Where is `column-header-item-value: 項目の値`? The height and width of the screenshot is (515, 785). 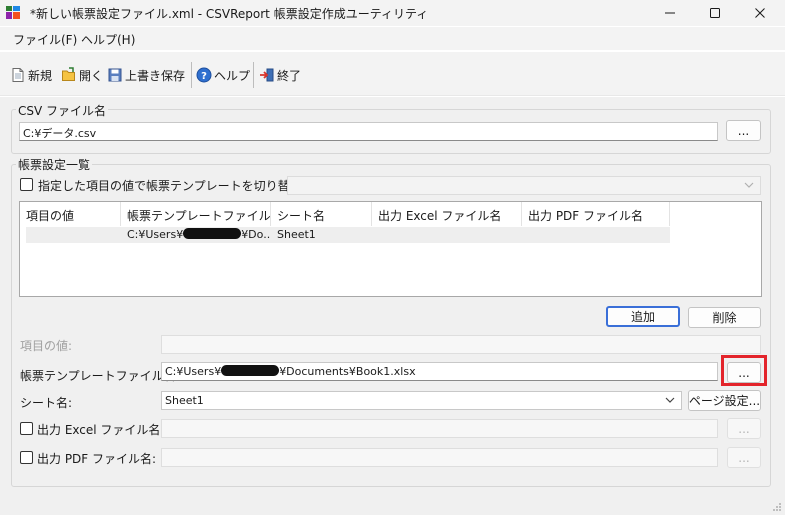 column-header-item-value: 項目の値 is located at coordinates (70, 214).